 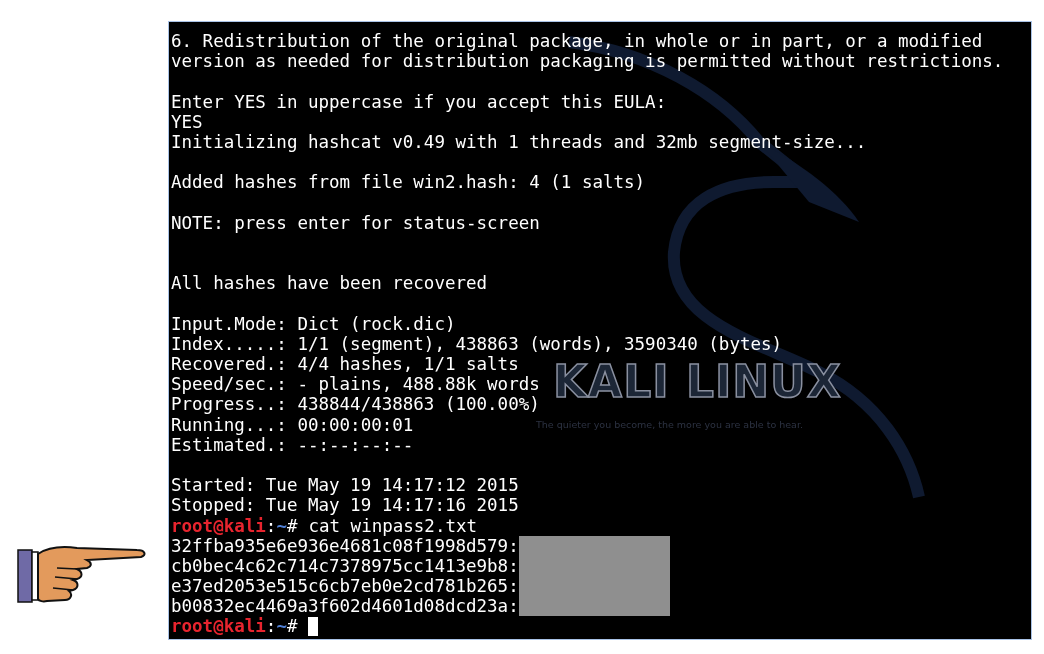 What do you see at coordinates (345, 485) in the screenshot?
I see `terminal-line: Started: Tue May 19 14:17:12 2015` at bounding box center [345, 485].